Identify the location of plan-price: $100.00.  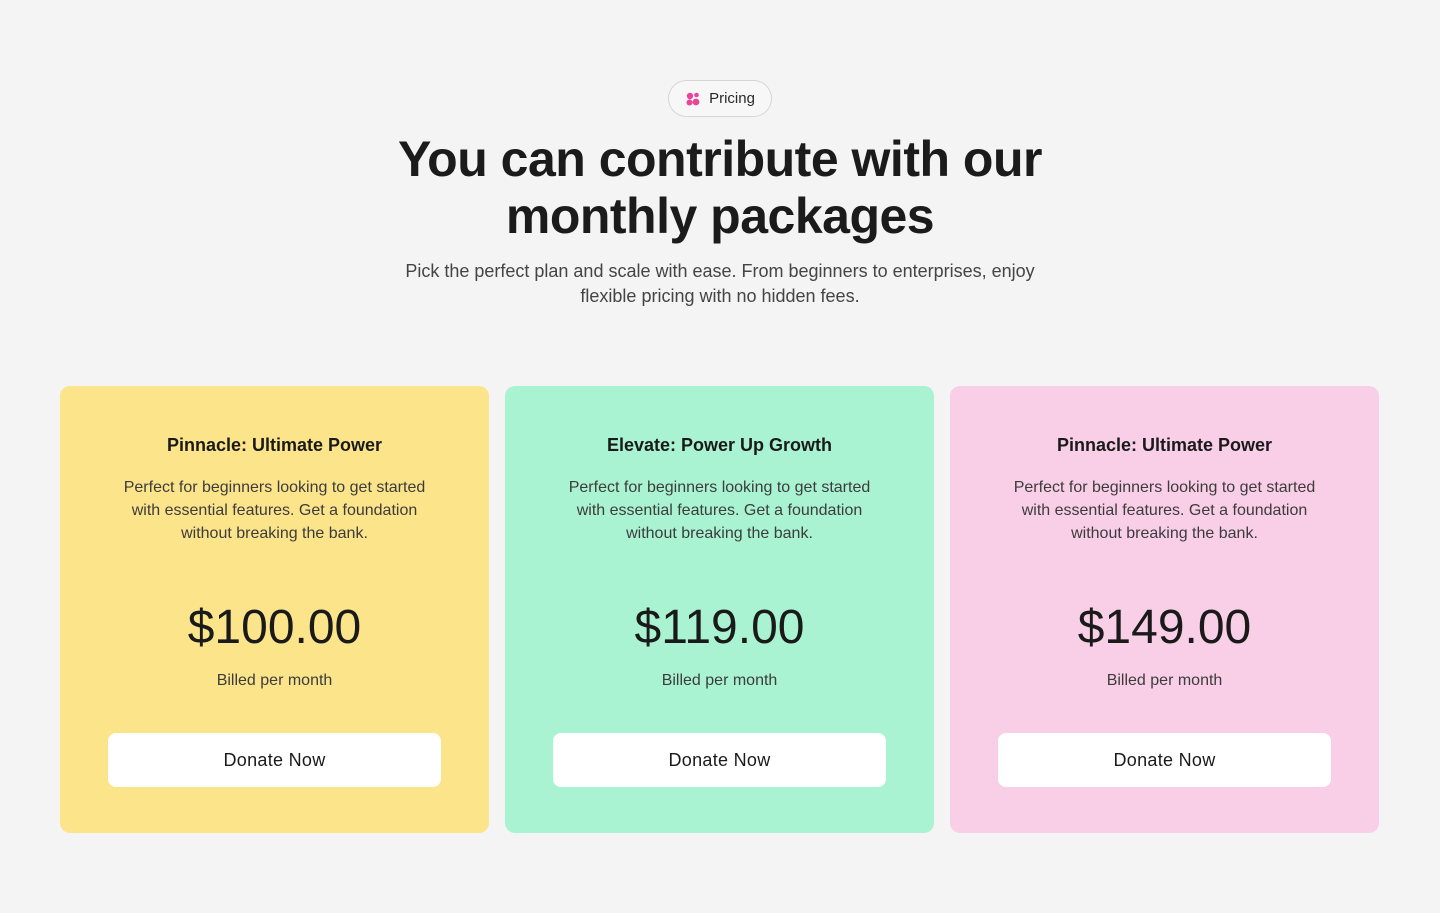
(274, 627).